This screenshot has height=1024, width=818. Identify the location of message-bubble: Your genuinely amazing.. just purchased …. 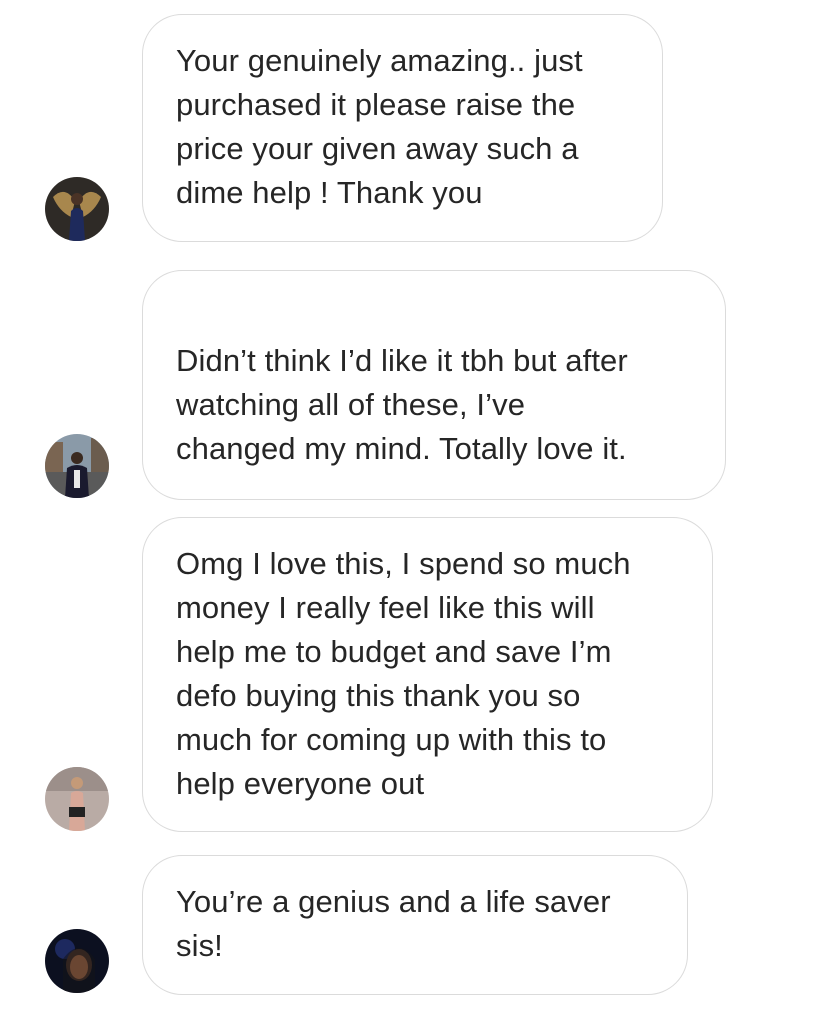
(402, 128).